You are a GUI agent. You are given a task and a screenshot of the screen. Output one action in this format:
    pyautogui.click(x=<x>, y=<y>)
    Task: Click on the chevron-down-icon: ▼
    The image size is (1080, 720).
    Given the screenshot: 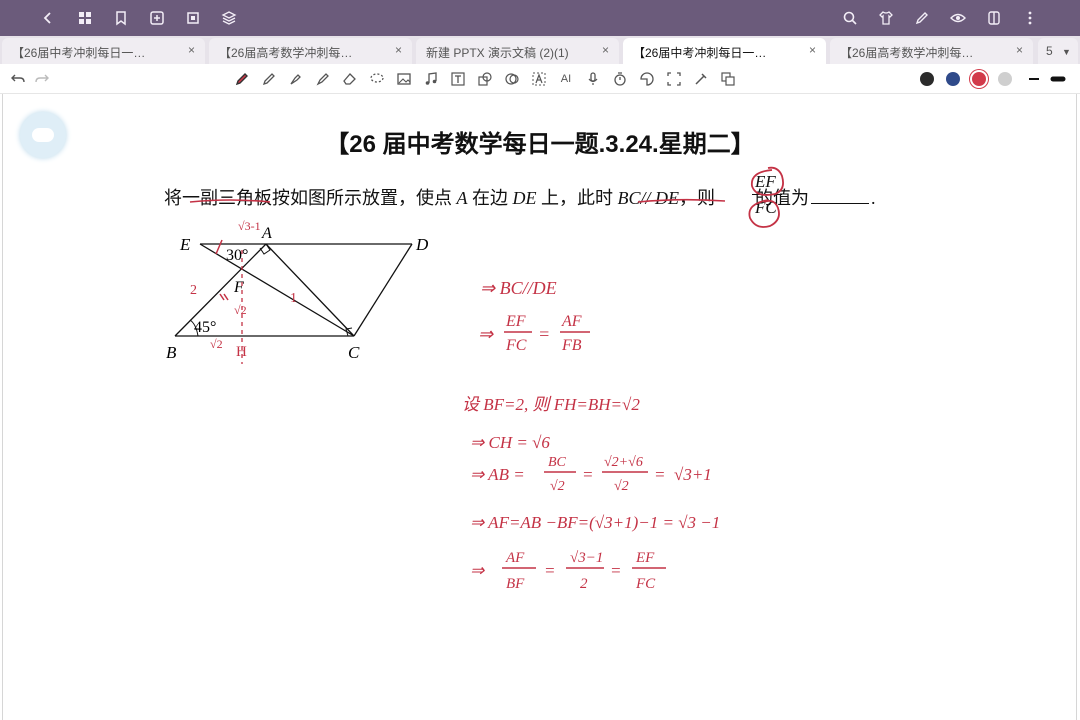 What is the action you would take?
    pyautogui.click(x=1066, y=52)
    